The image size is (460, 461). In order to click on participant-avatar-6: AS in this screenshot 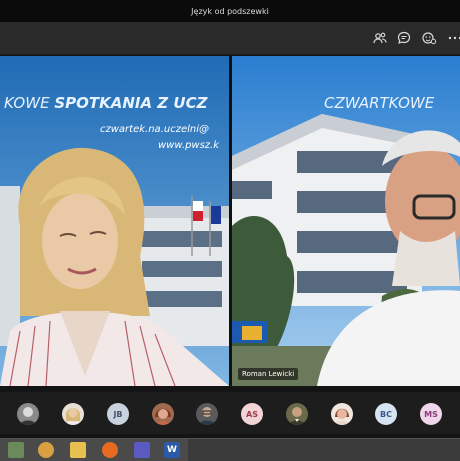, I will do `click(252, 414)`.